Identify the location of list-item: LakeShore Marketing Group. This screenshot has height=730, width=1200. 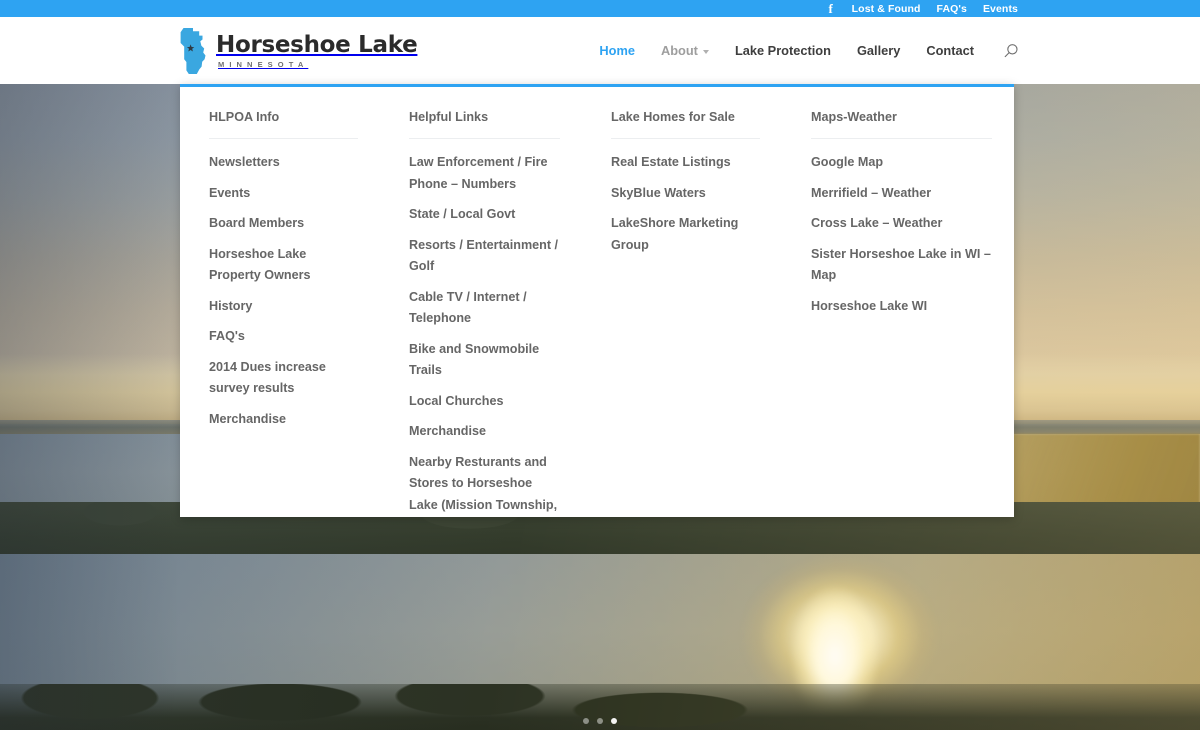
(685, 234).